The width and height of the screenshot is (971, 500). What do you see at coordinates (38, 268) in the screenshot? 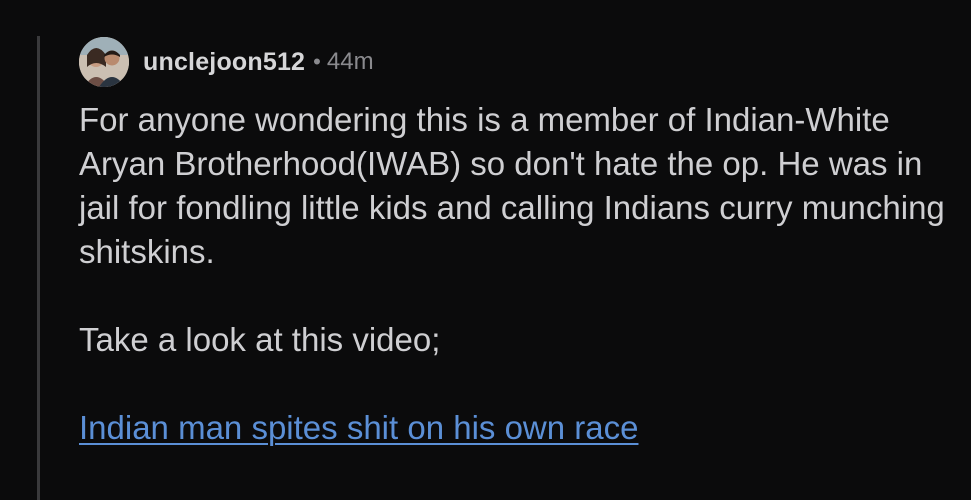
I see `thread-line` at bounding box center [38, 268].